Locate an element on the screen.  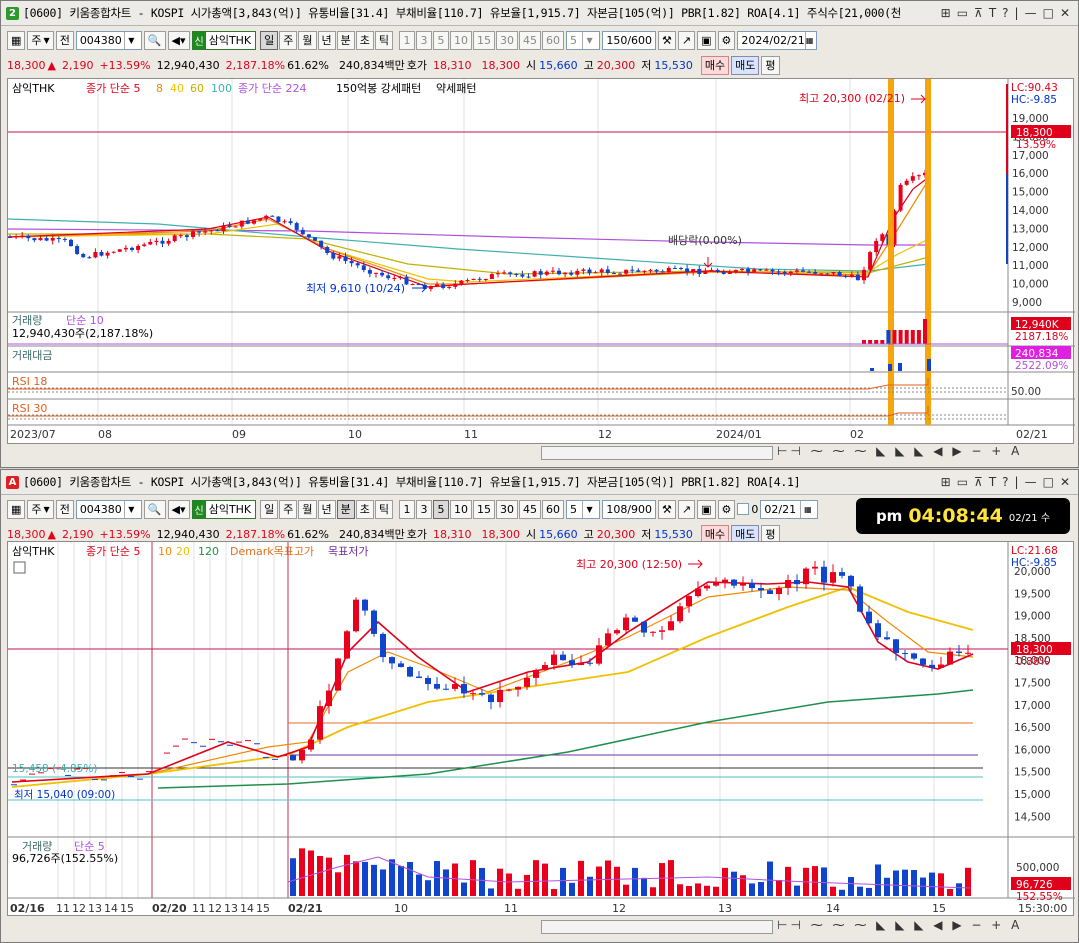
dividend-annotation: 배당락(0.00%) is located at coordinates (705, 240).